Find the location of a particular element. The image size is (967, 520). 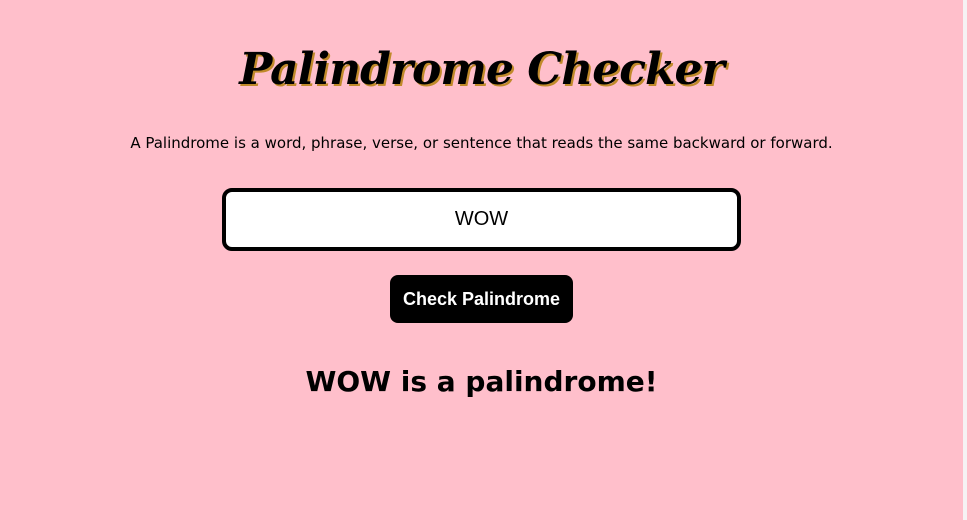

result-text: WOW is a palindrome! is located at coordinates (481, 381).